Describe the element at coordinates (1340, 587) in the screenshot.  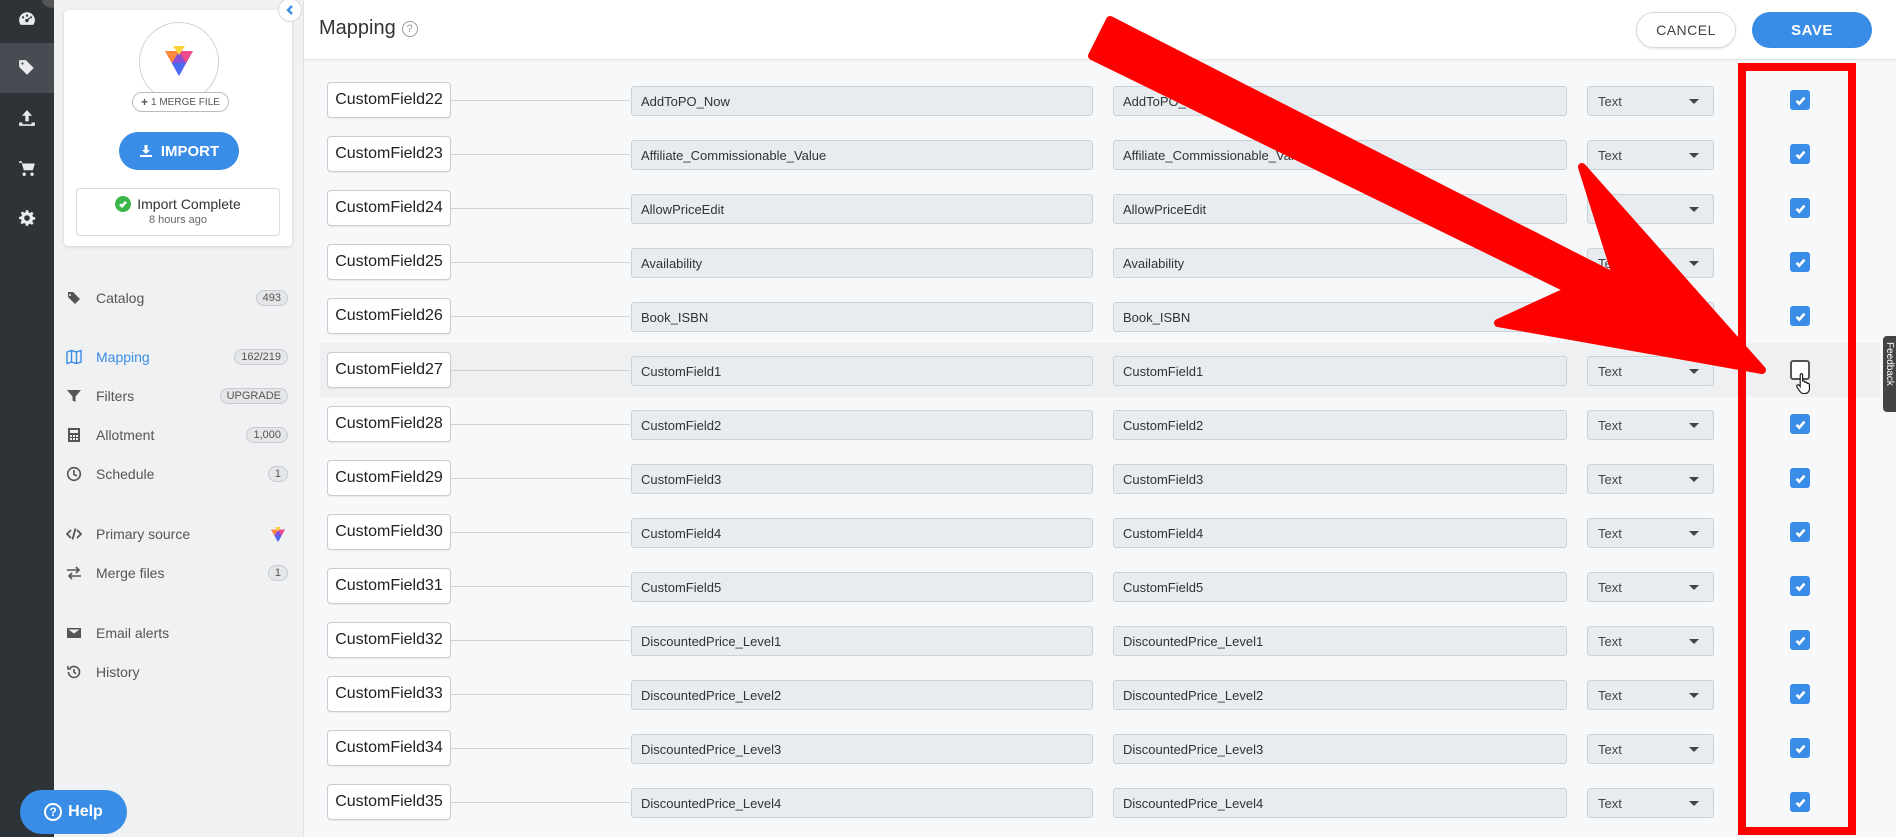
I see `destination-field-input: CustomField5` at that location.